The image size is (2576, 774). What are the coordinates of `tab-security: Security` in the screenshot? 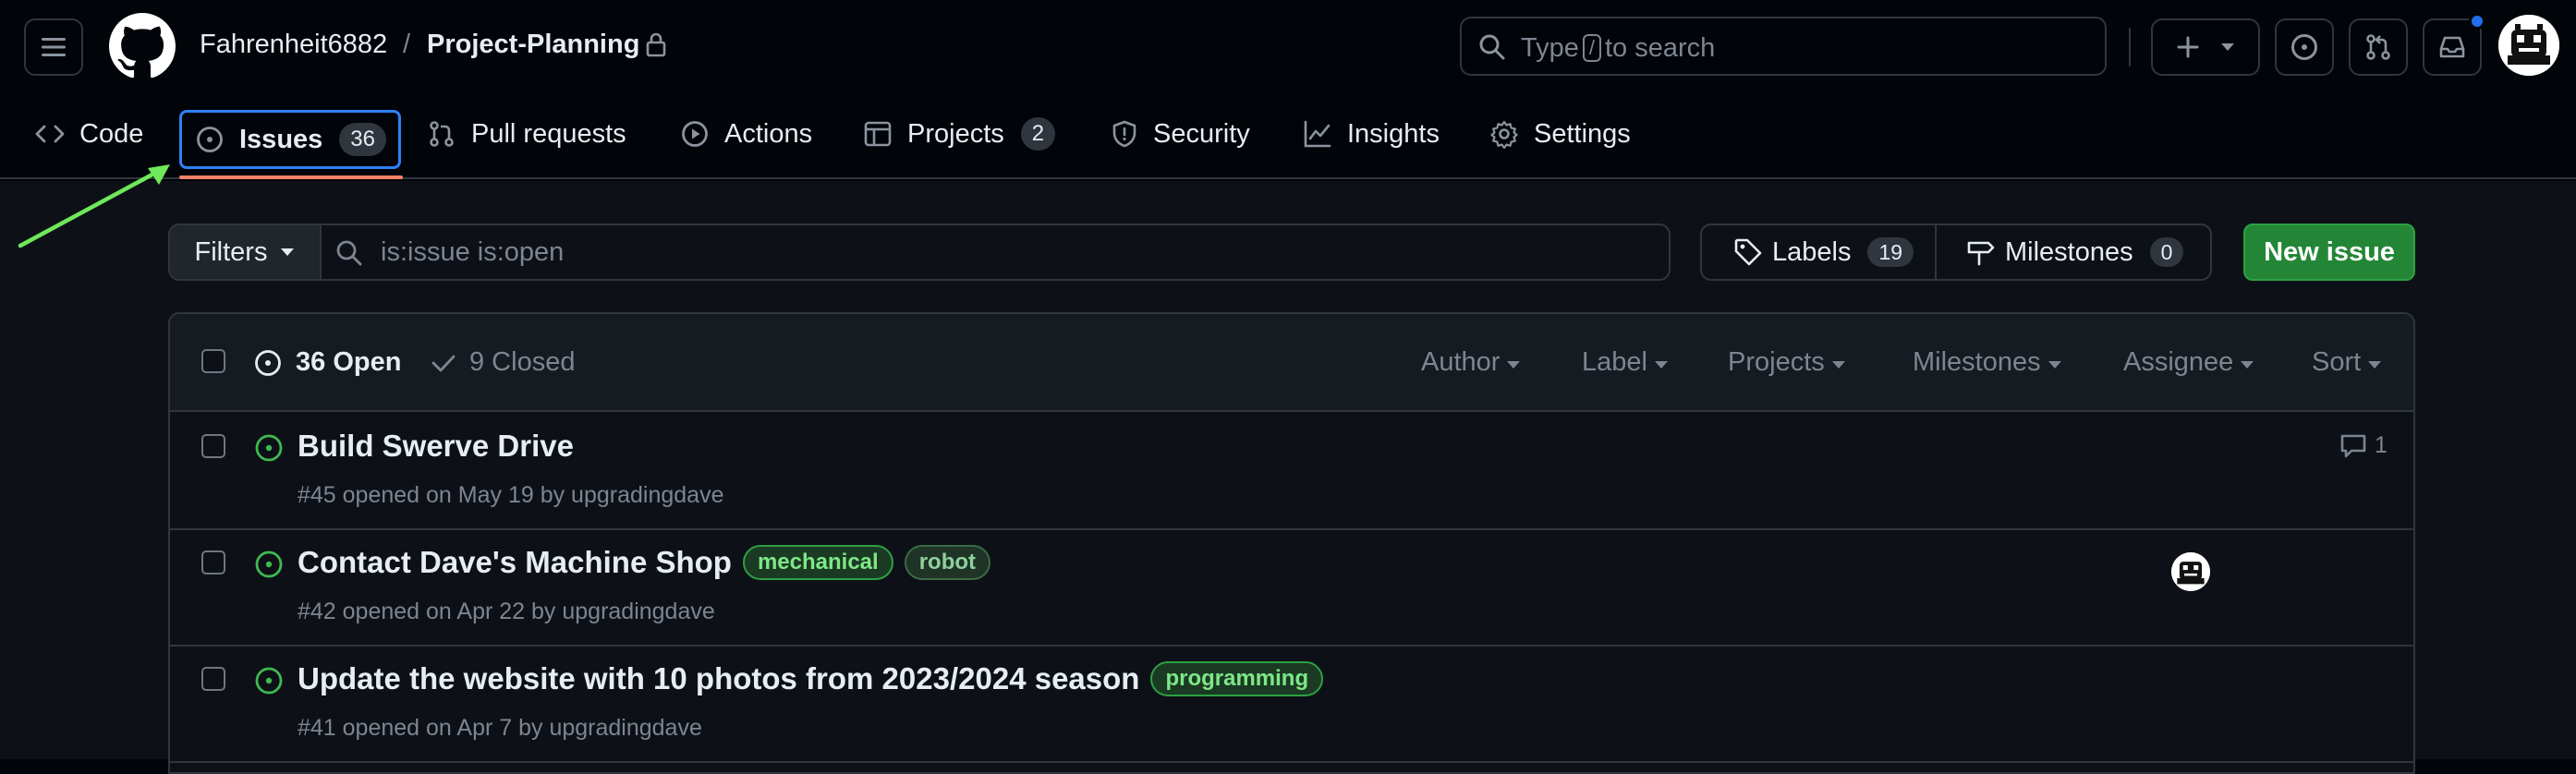 It's located at (1180, 134).